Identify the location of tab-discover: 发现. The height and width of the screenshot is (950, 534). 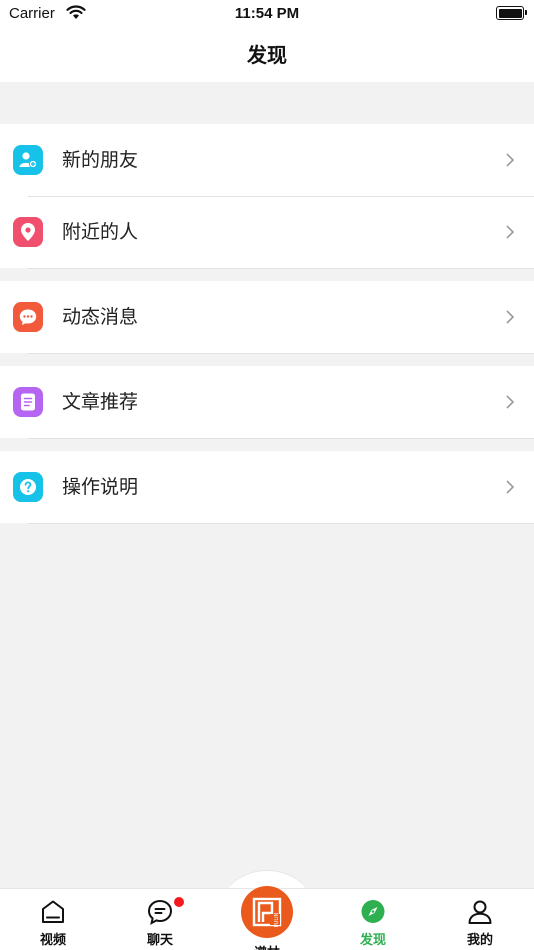
(373, 923).